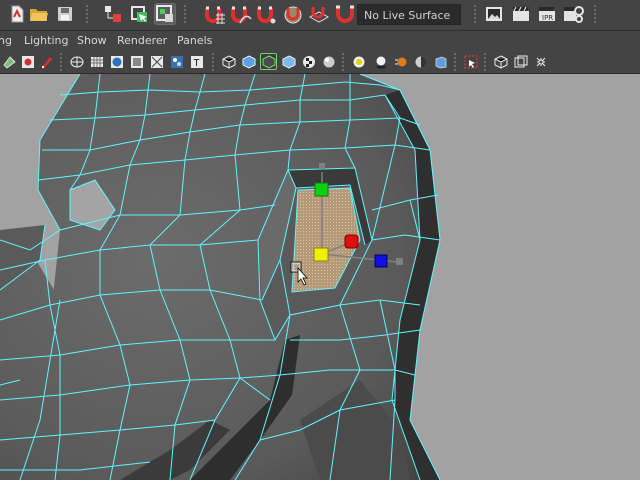  I want to click on snap-point-icon, so click(267, 14).